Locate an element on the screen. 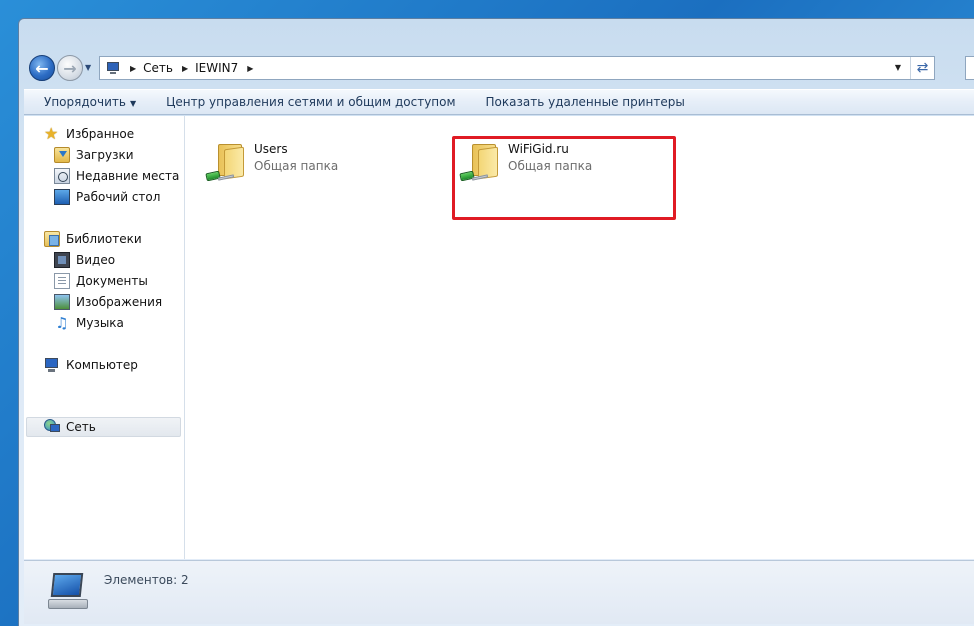  organize-button: Упорядочить ▼ is located at coordinates (87, 102).